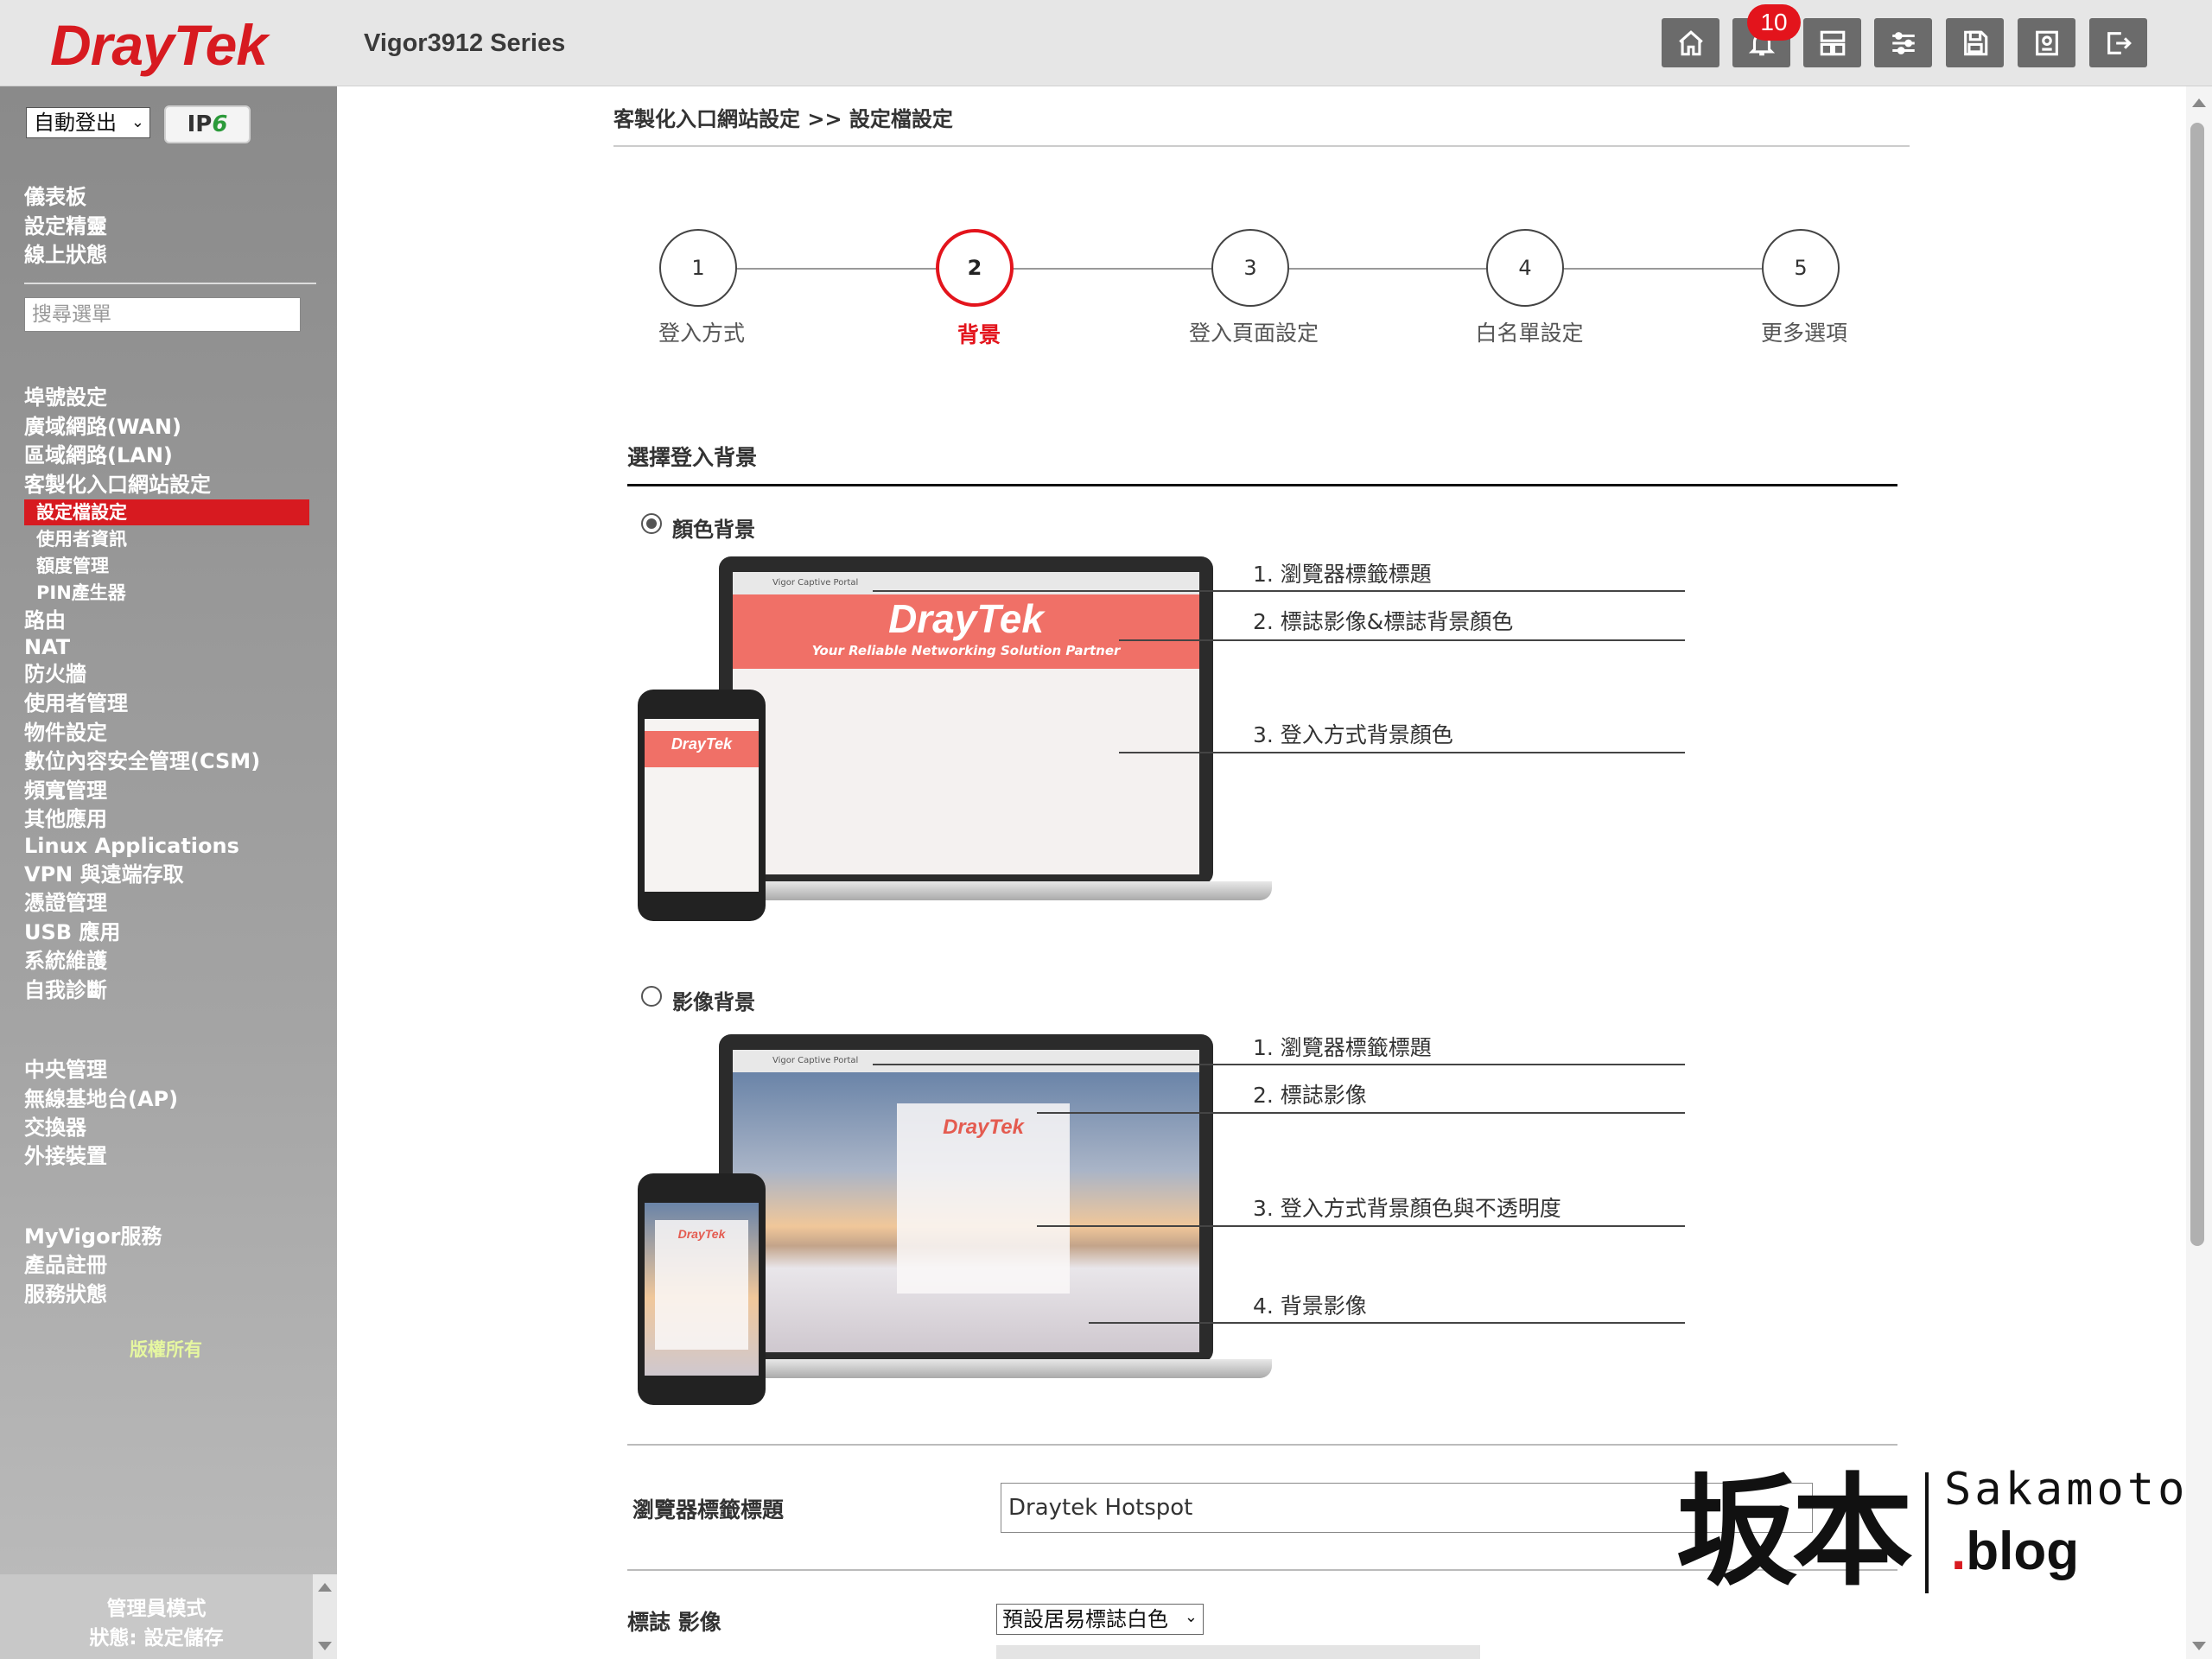  I want to click on logo-image-select: 預設居易標誌白色 ⌄, so click(1100, 1619).